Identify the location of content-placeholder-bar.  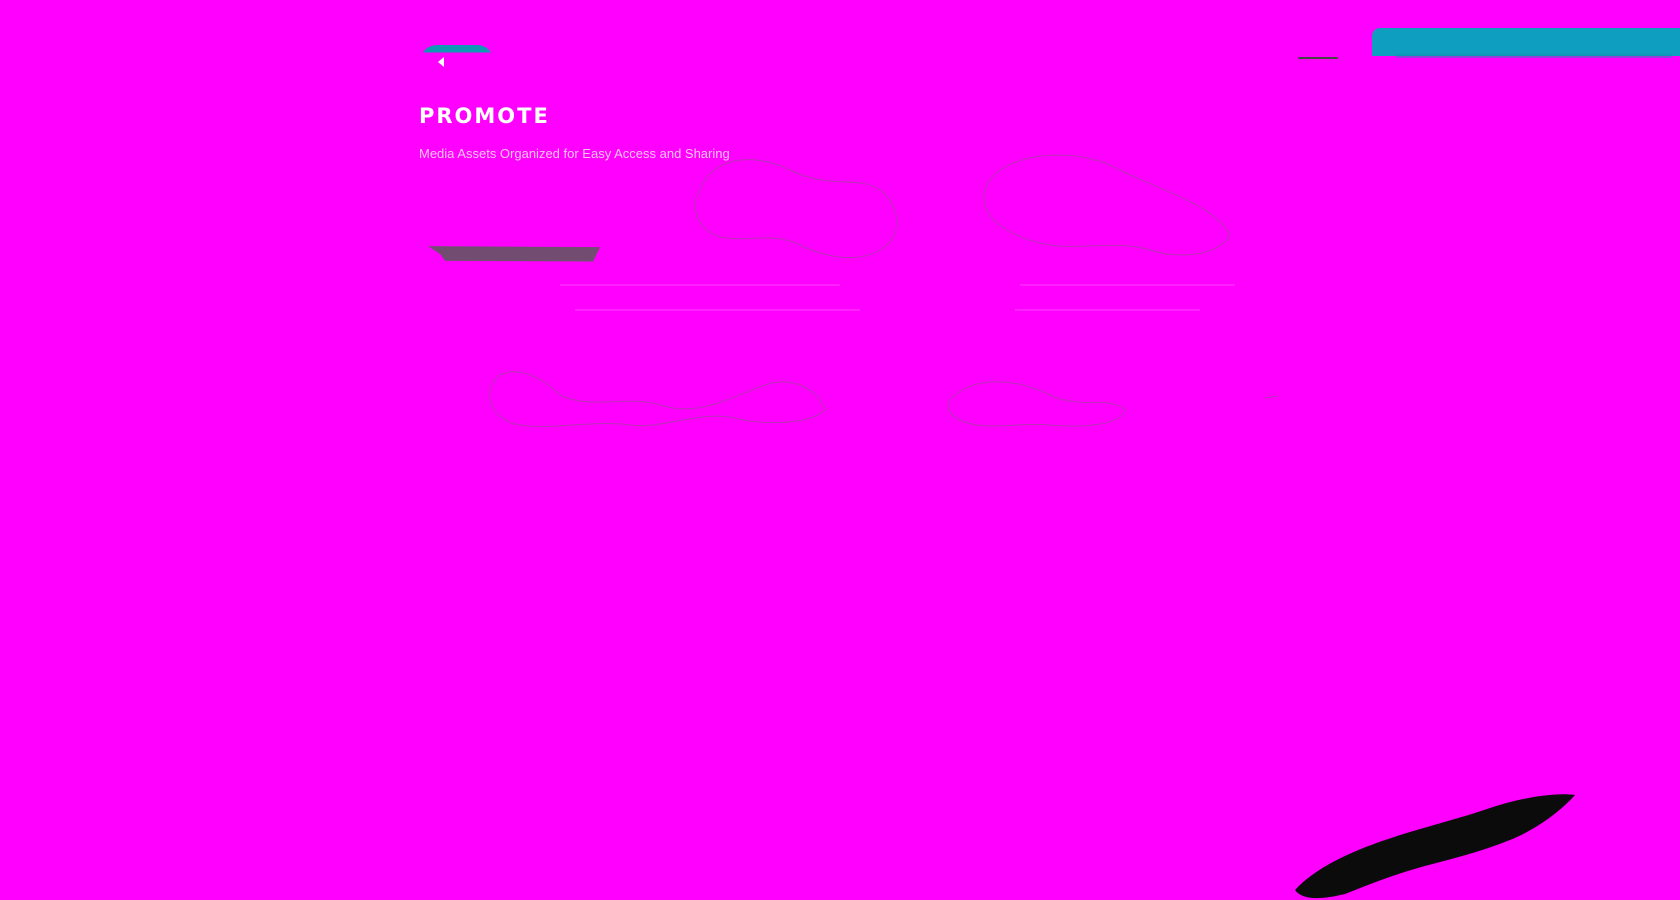
(514, 254).